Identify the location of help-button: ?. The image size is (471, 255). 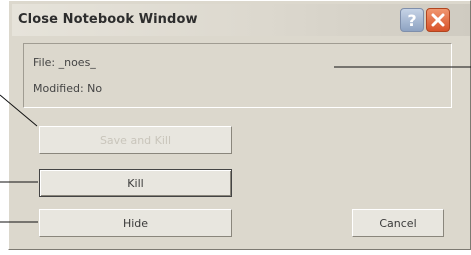
(412, 20).